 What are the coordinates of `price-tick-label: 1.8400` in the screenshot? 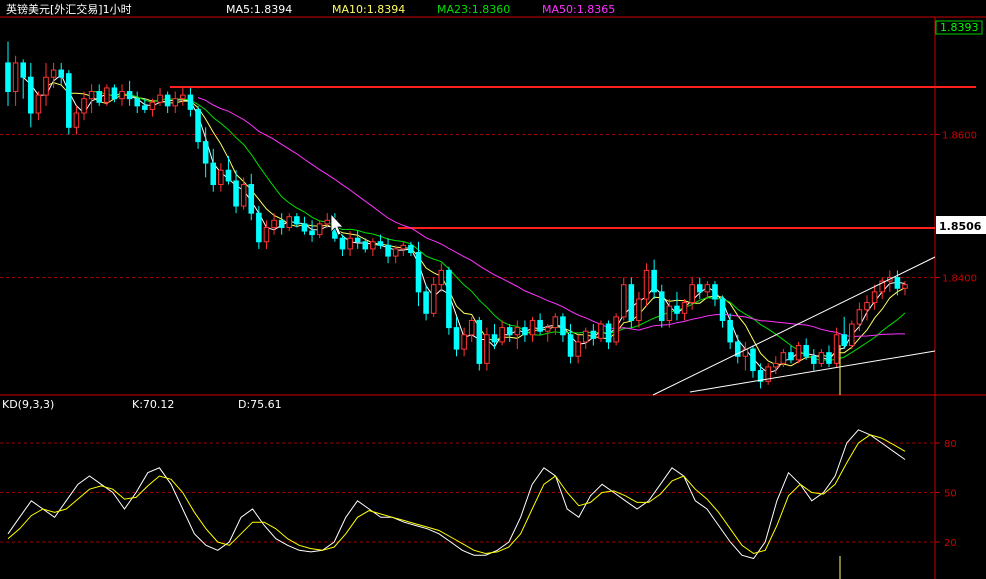 It's located at (959, 279).